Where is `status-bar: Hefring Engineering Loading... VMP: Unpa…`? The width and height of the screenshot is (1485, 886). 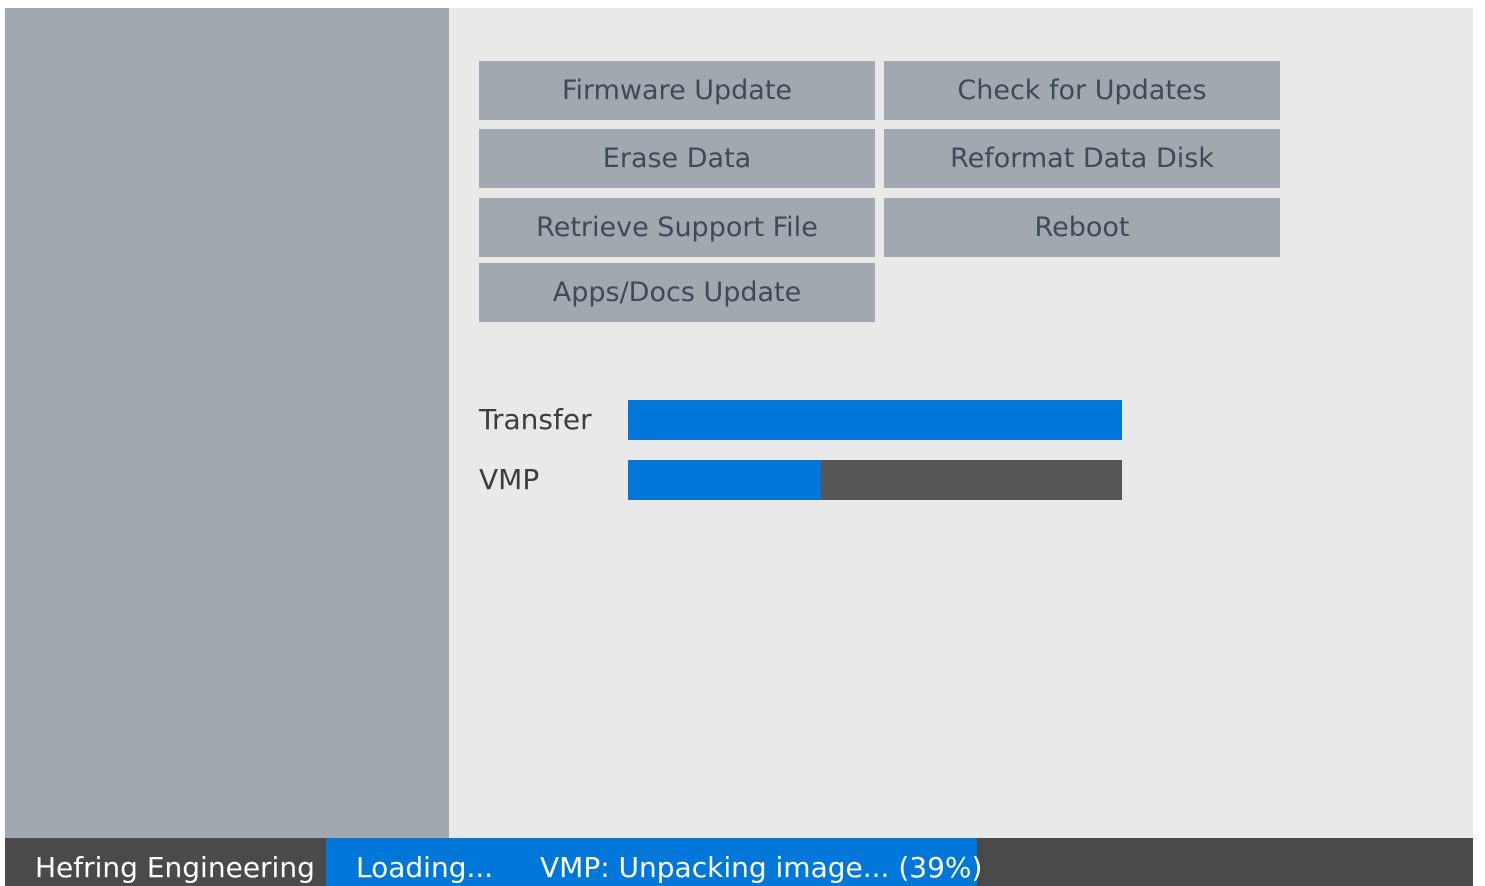 status-bar: Hefring Engineering Loading... VMP: Unpa… is located at coordinates (739, 862).